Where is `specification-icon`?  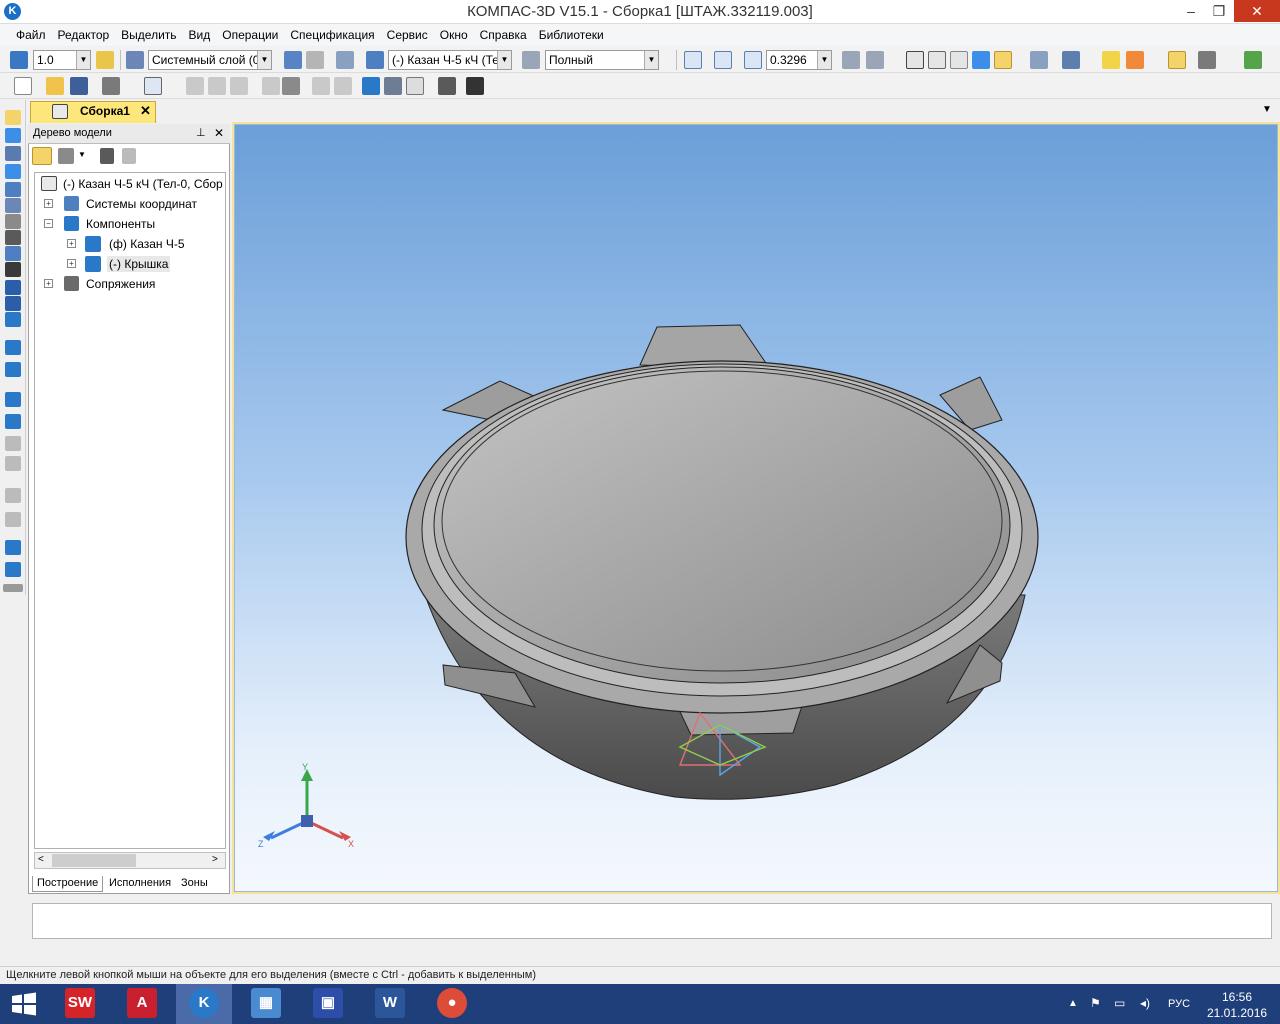
specification-icon is located at coordinates (13, 269).